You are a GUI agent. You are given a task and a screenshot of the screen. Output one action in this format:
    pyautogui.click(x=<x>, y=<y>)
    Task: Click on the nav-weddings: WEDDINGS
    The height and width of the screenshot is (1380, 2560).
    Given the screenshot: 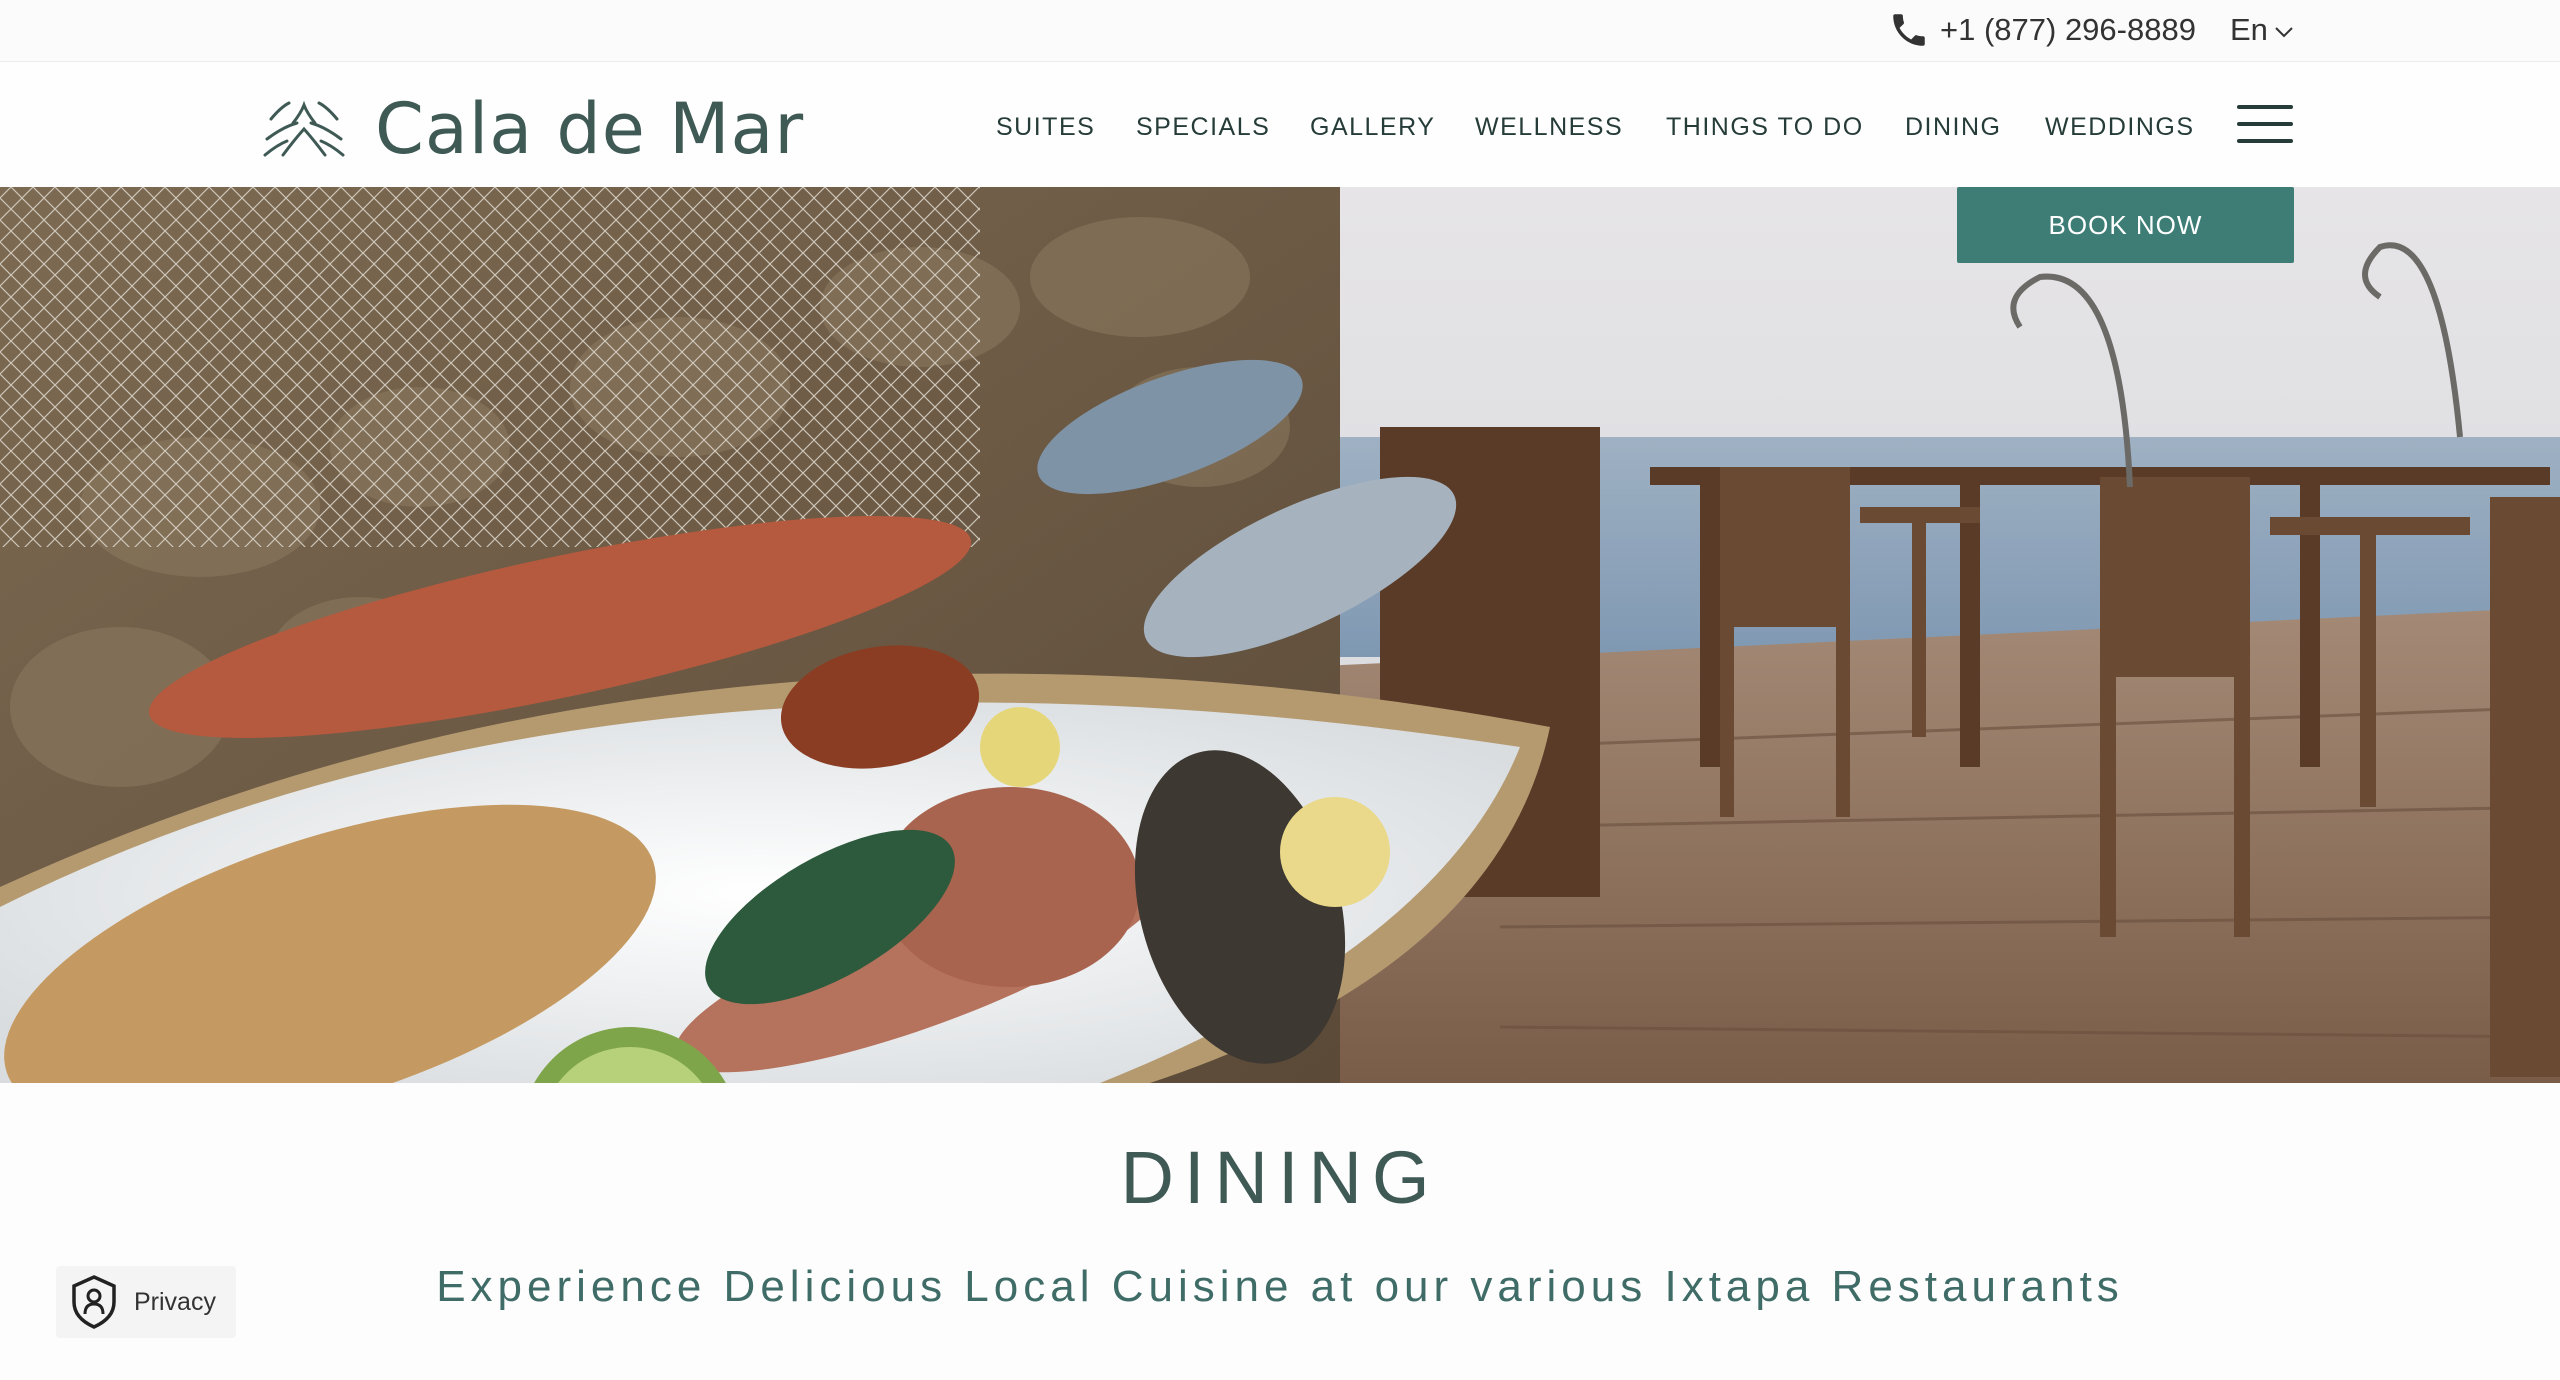 What is the action you would take?
    pyautogui.click(x=2120, y=127)
    